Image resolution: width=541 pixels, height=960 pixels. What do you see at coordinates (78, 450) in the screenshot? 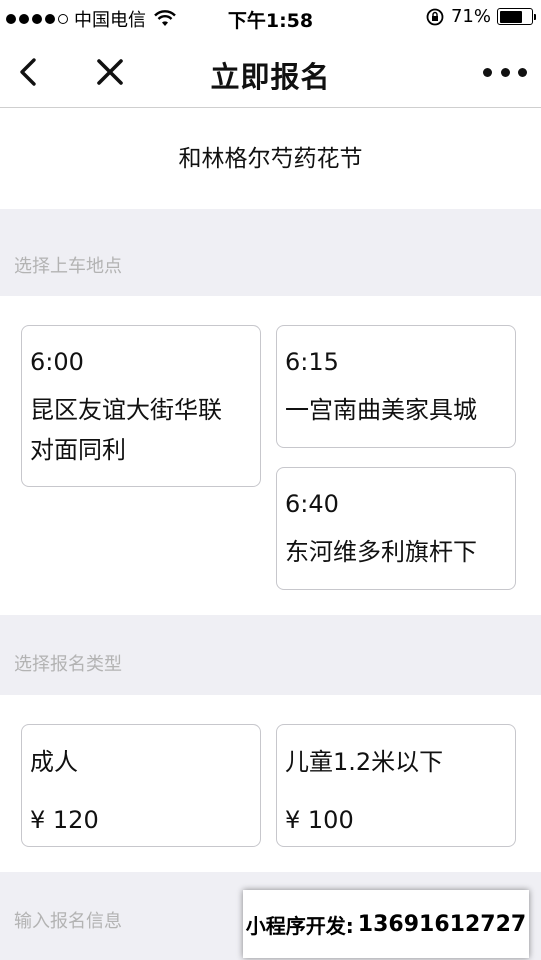
I see `pickup-place-continued: 对面同利` at bounding box center [78, 450].